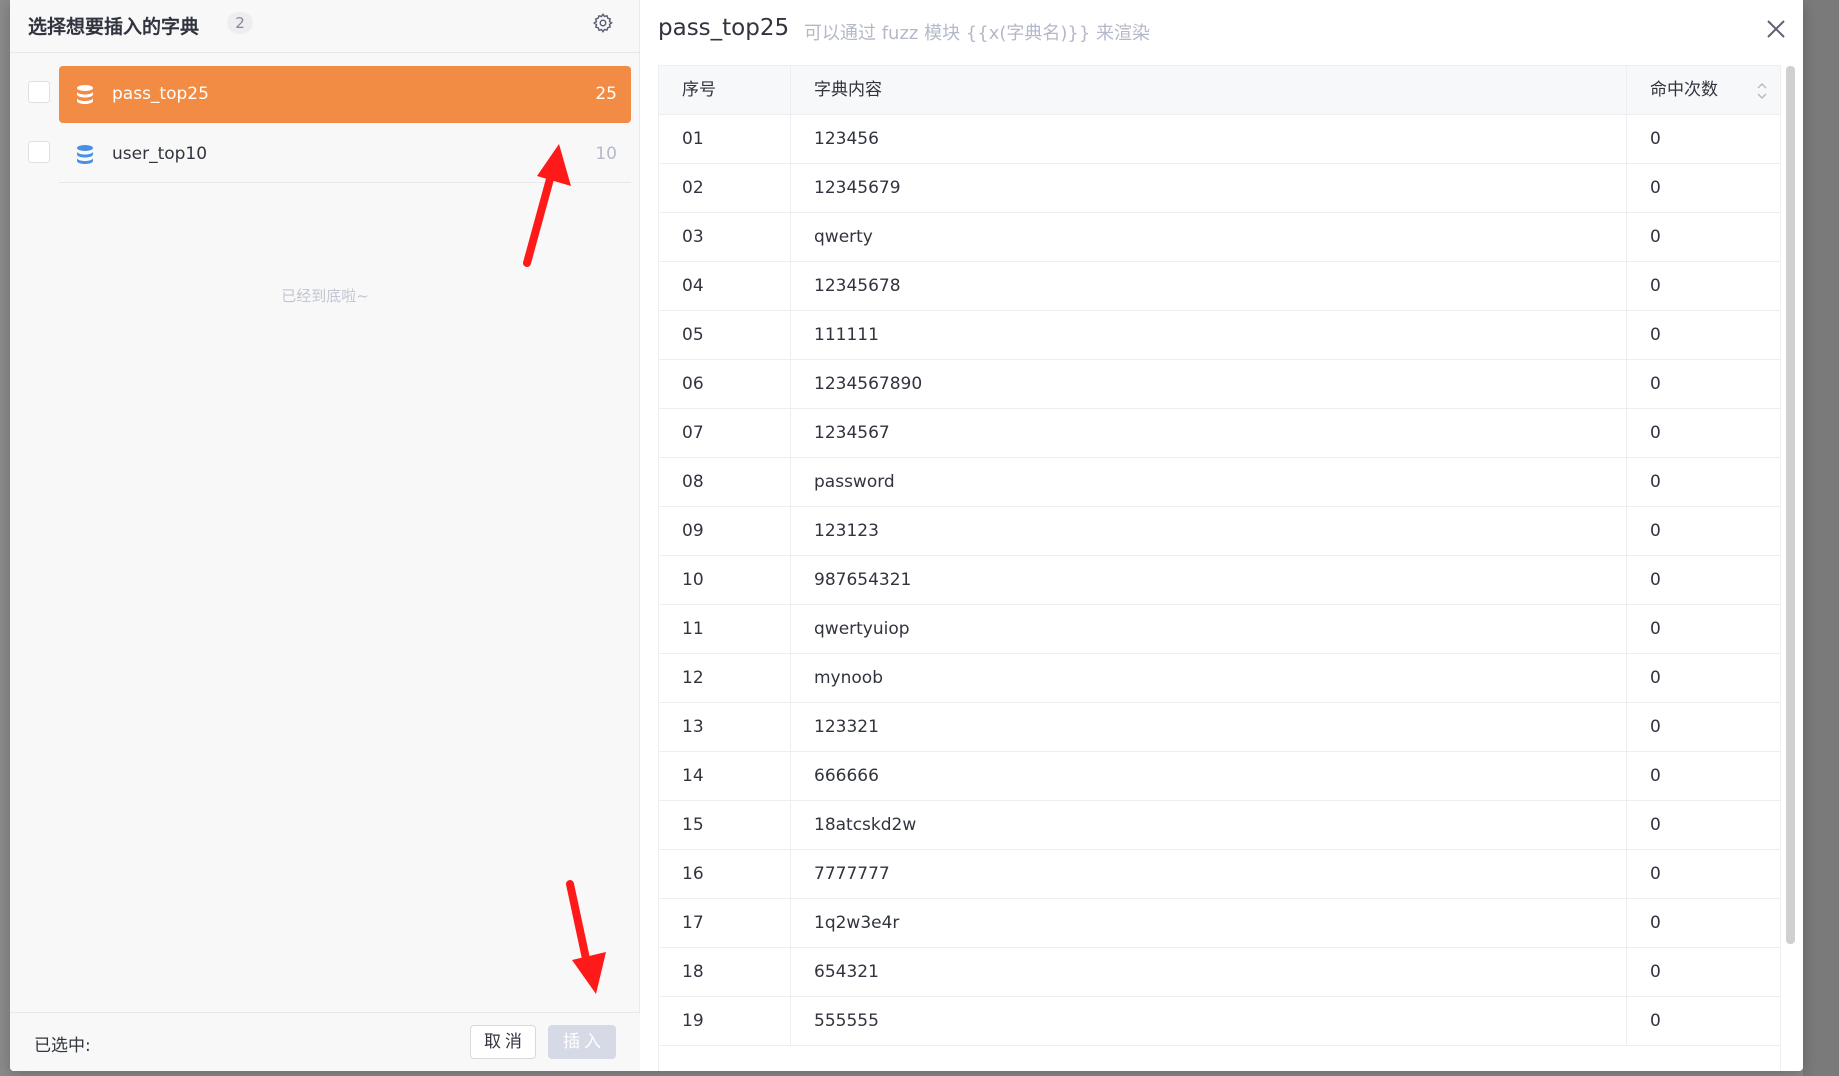  I want to click on table-row: 06 1234567890 0, so click(1219, 384).